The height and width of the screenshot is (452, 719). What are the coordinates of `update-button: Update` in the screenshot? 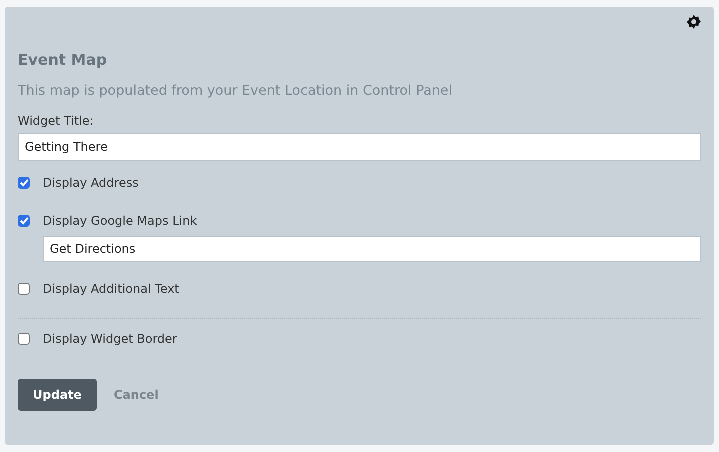 It's located at (57, 395).